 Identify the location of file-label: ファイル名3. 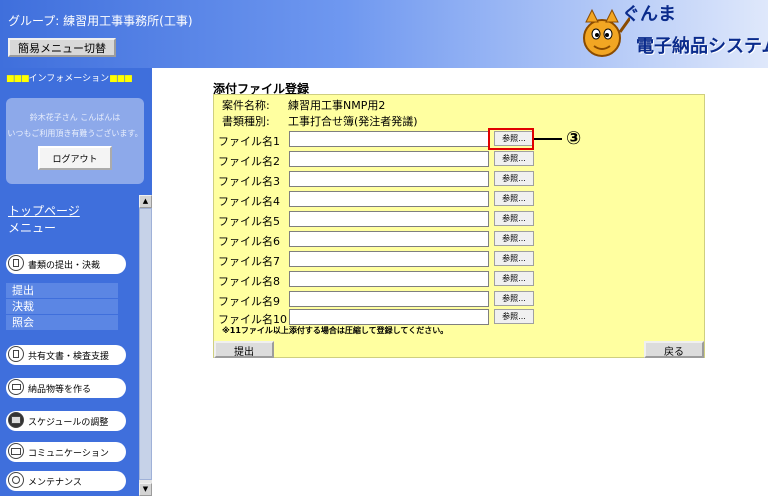
(249, 181).